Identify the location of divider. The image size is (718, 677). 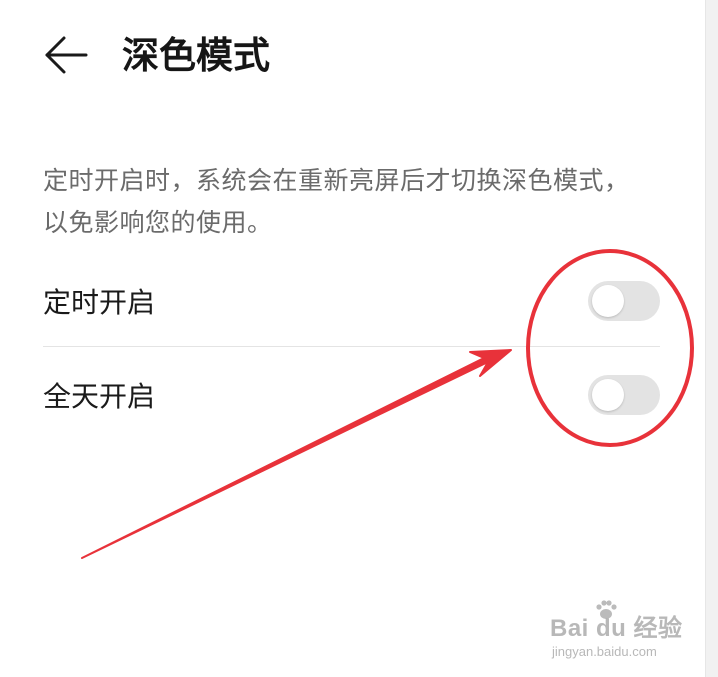
(351, 346).